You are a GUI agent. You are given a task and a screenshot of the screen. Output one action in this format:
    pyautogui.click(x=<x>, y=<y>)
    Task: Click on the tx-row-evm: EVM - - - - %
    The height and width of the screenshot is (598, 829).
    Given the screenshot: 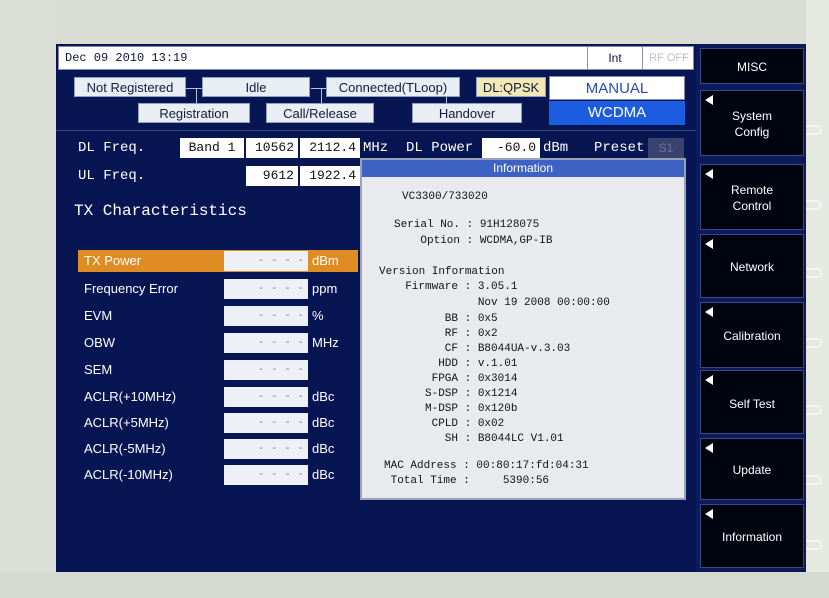 What is the action you would take?
    pyautogui.click(x=218, y=316)
    